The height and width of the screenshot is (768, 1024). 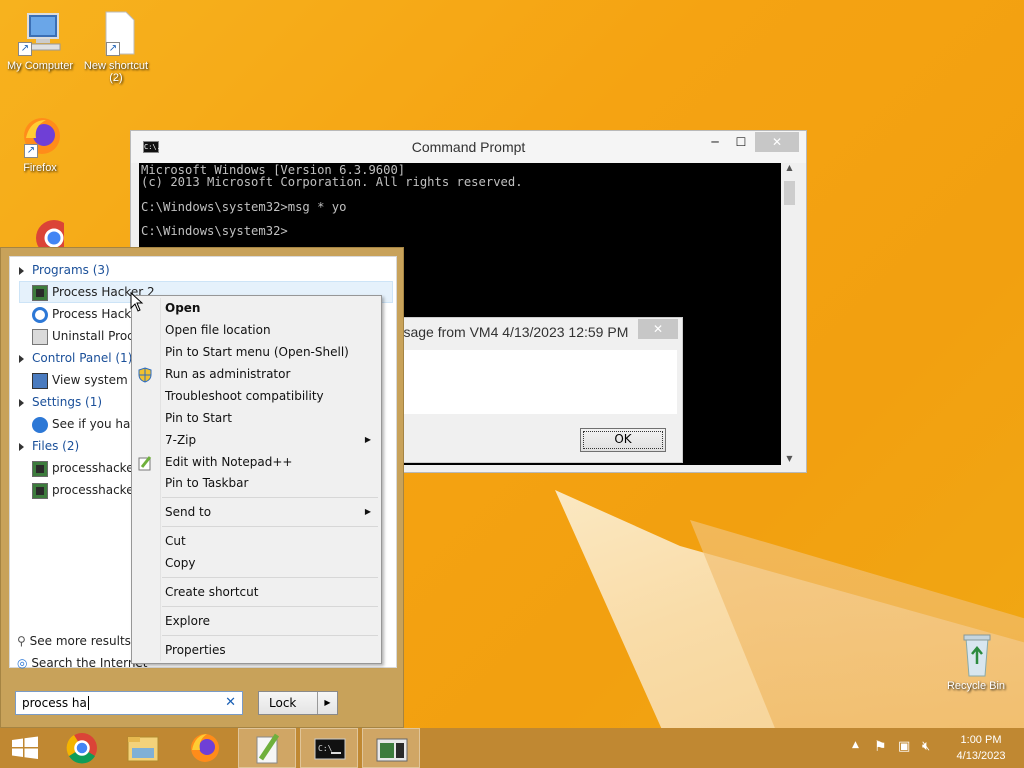 What do you see at coordinates (129, 703) in the screenshot?
I see `search-input: process ha ✕` at bounding box center [129, 703].